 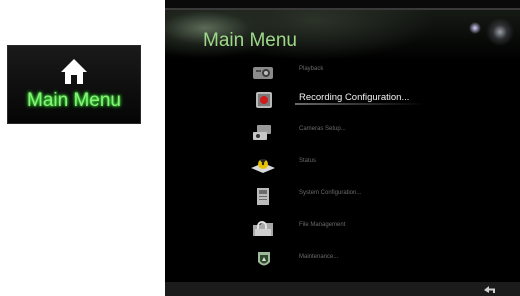 I want to click on folder-icon, so click(x=263, y=228).